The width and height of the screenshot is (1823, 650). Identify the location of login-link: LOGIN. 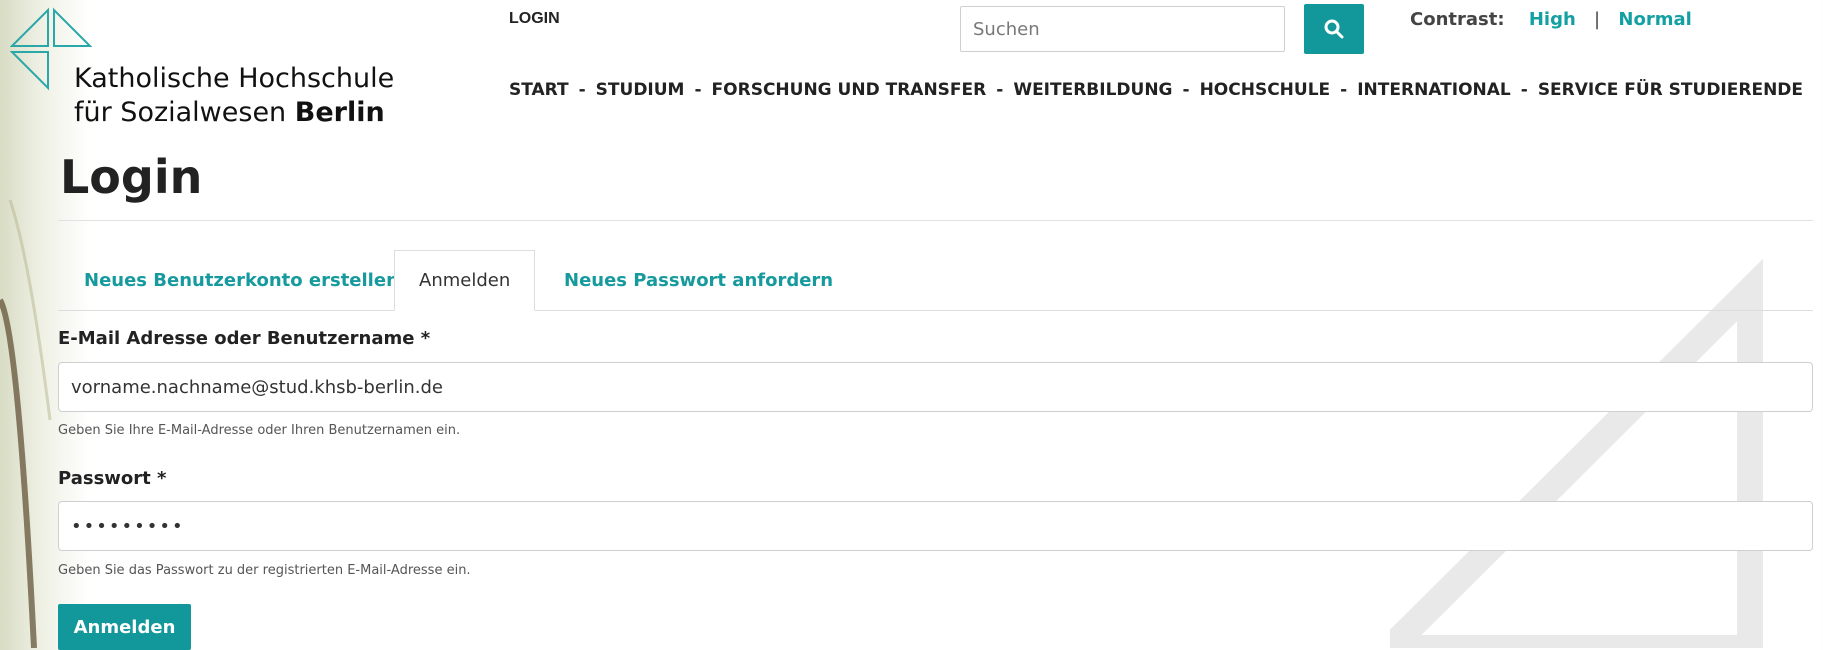
(534, 19).